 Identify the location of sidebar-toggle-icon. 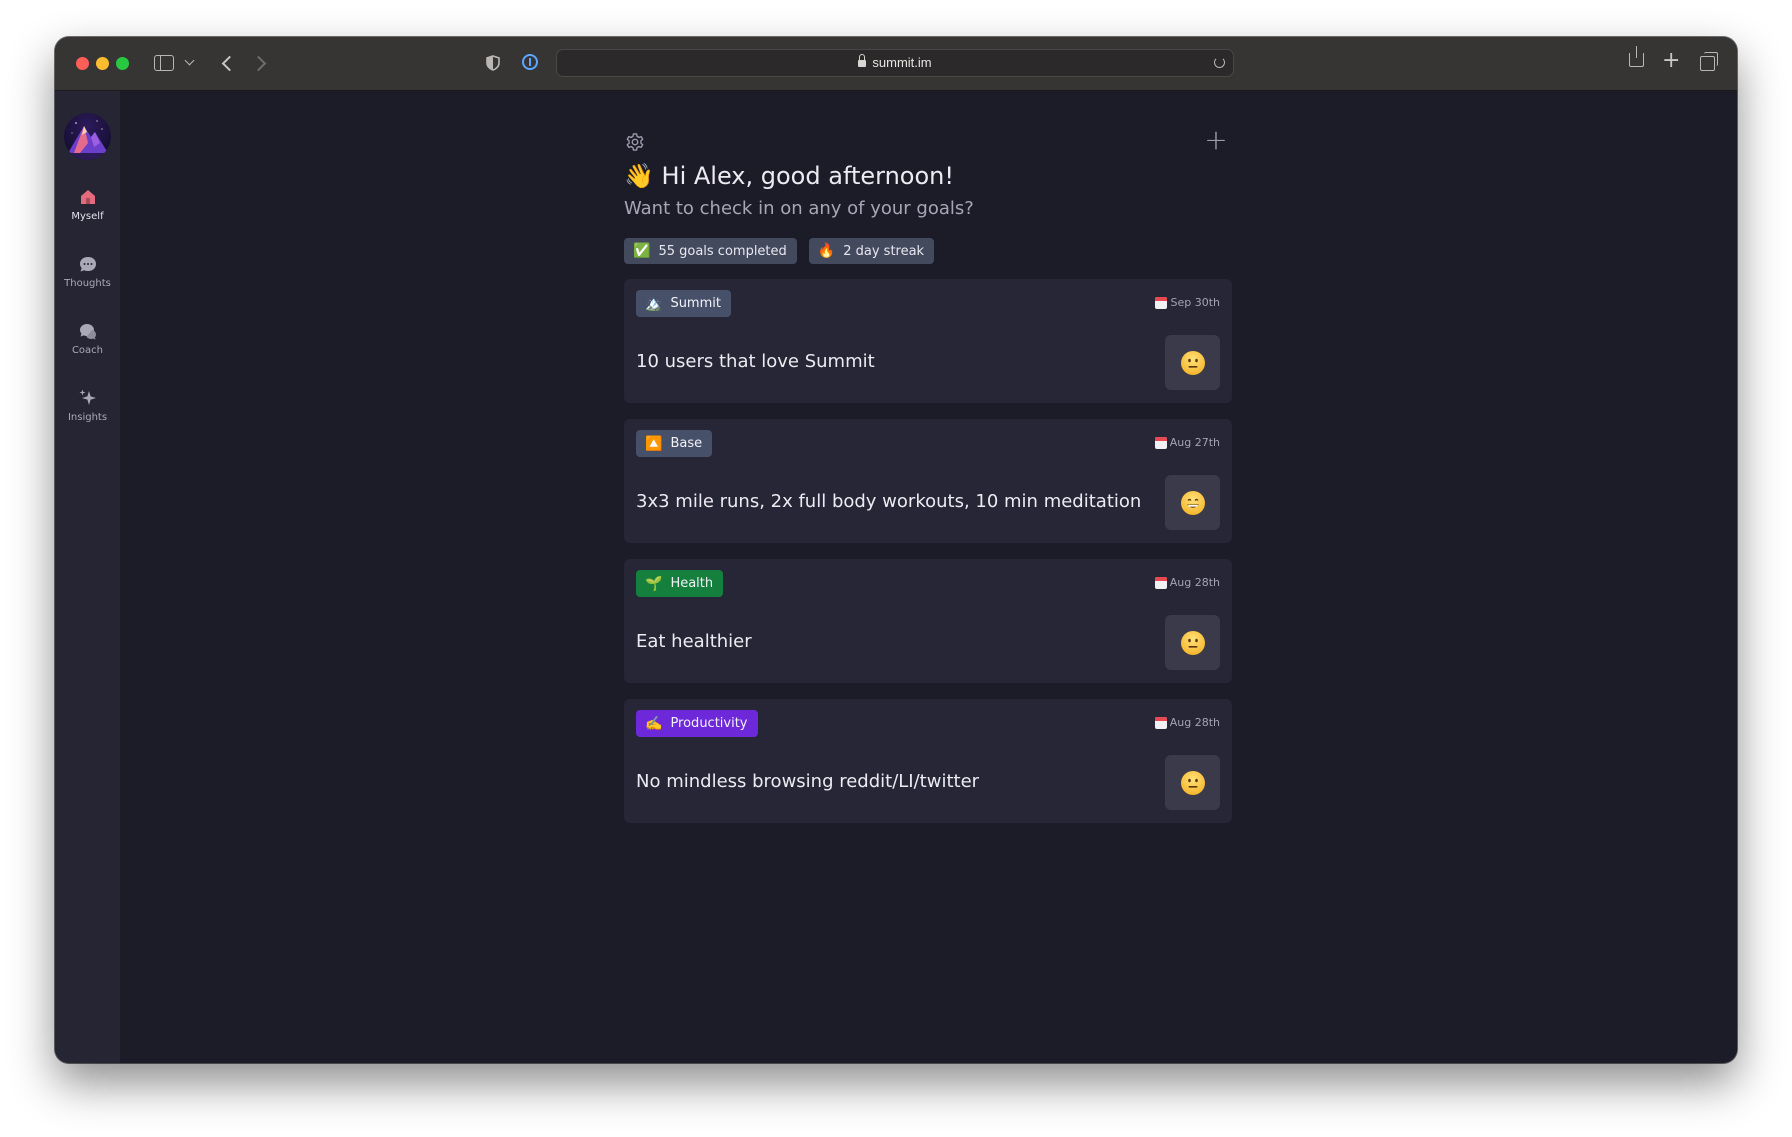
(164, 63).